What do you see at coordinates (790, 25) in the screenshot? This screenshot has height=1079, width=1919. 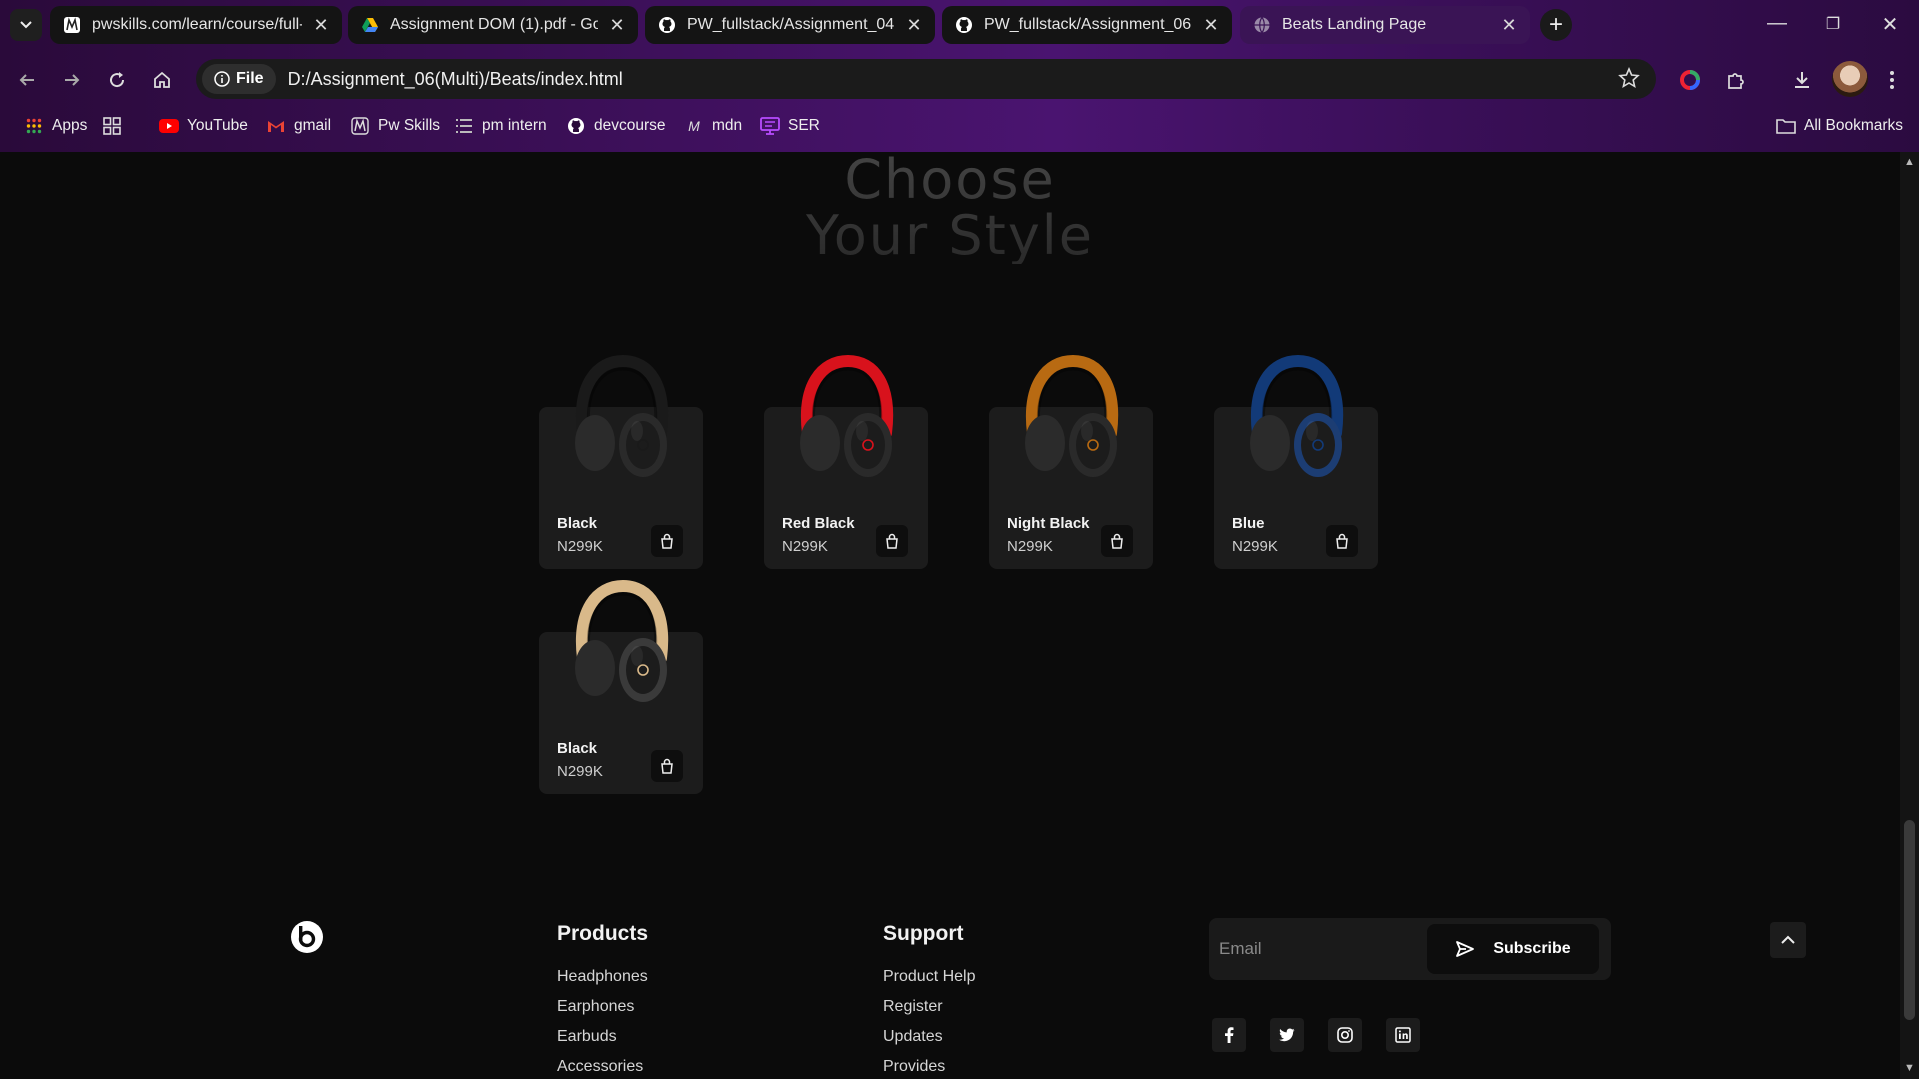 I see `tab-github-assignment-04: PW_fullstack/Assignment_04(M ✕` at bounding box center [790, 25].